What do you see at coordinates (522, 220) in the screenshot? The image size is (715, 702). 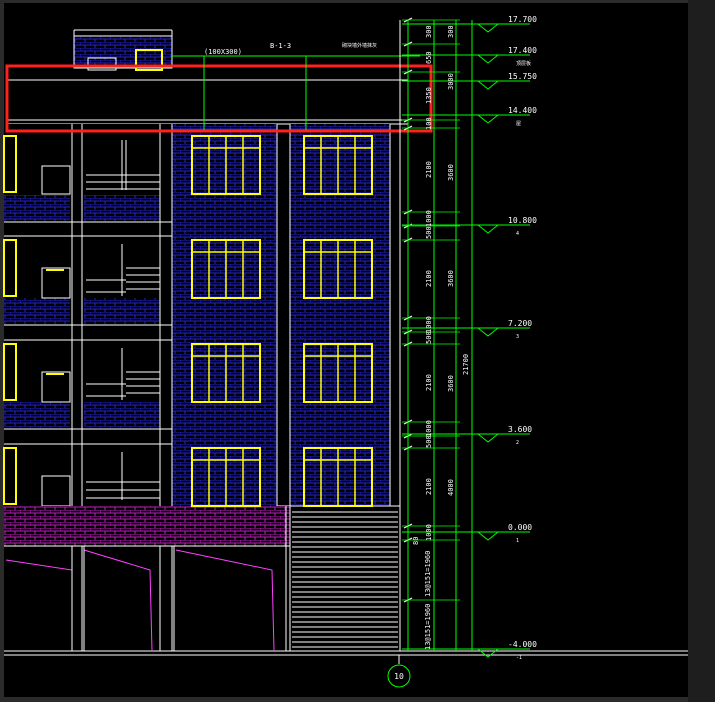 I see `elevation-value: 10.800` at bounding box center [522, 220].